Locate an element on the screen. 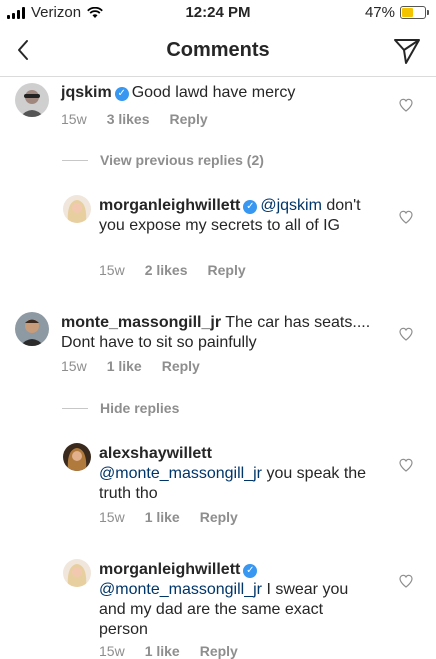  nav-bar: Comments is located at coordinates (218, 51).